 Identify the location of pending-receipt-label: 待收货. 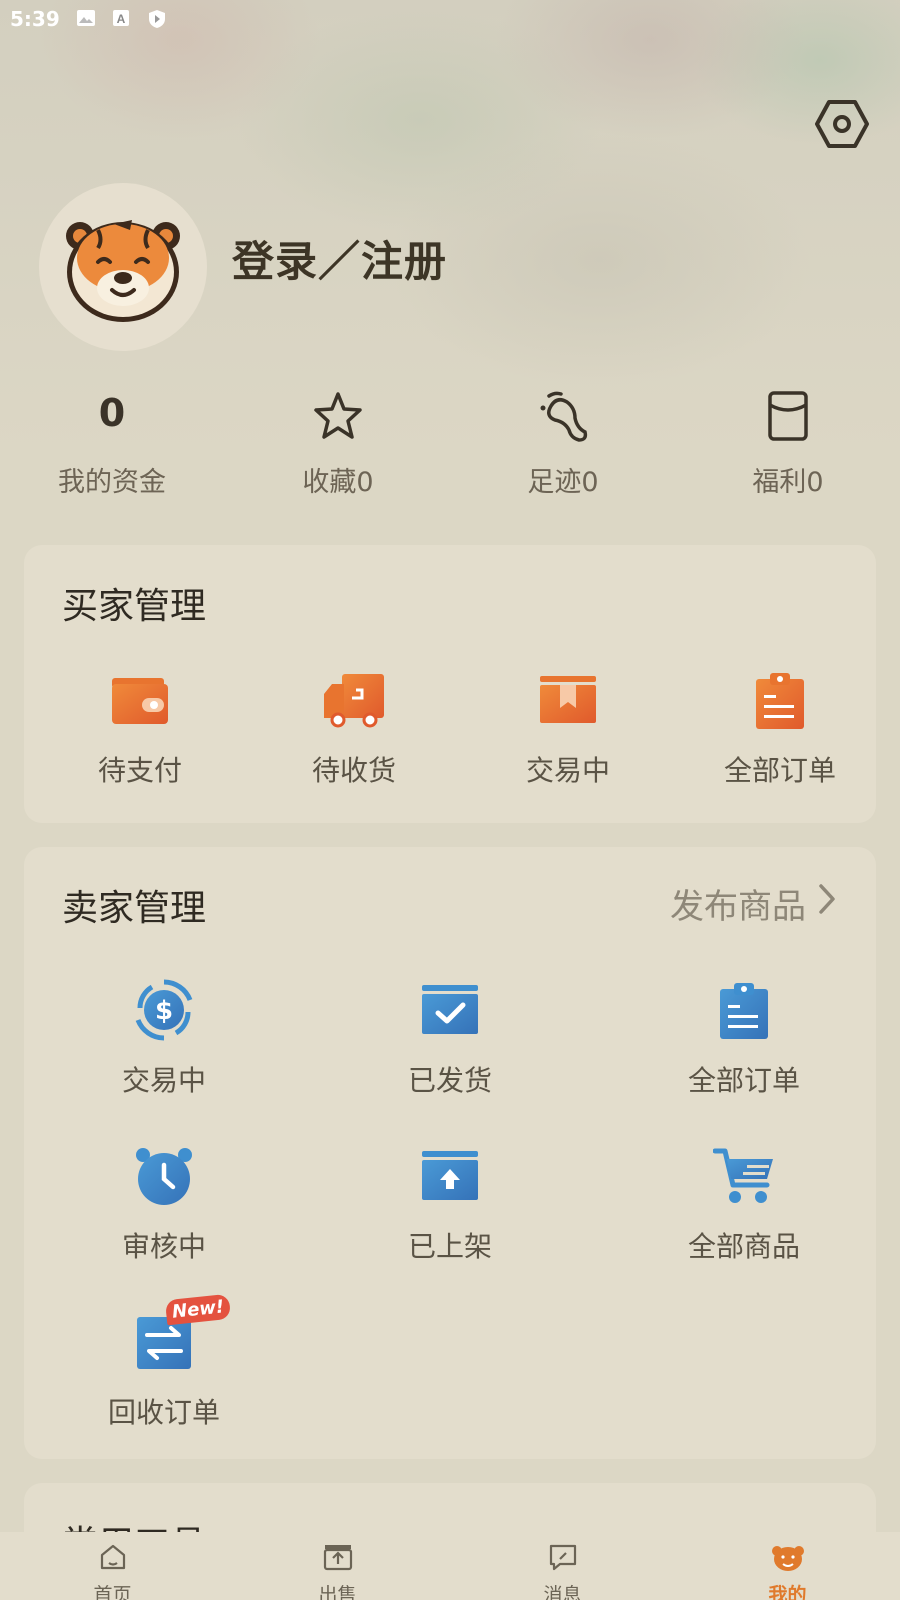
(353, 770).